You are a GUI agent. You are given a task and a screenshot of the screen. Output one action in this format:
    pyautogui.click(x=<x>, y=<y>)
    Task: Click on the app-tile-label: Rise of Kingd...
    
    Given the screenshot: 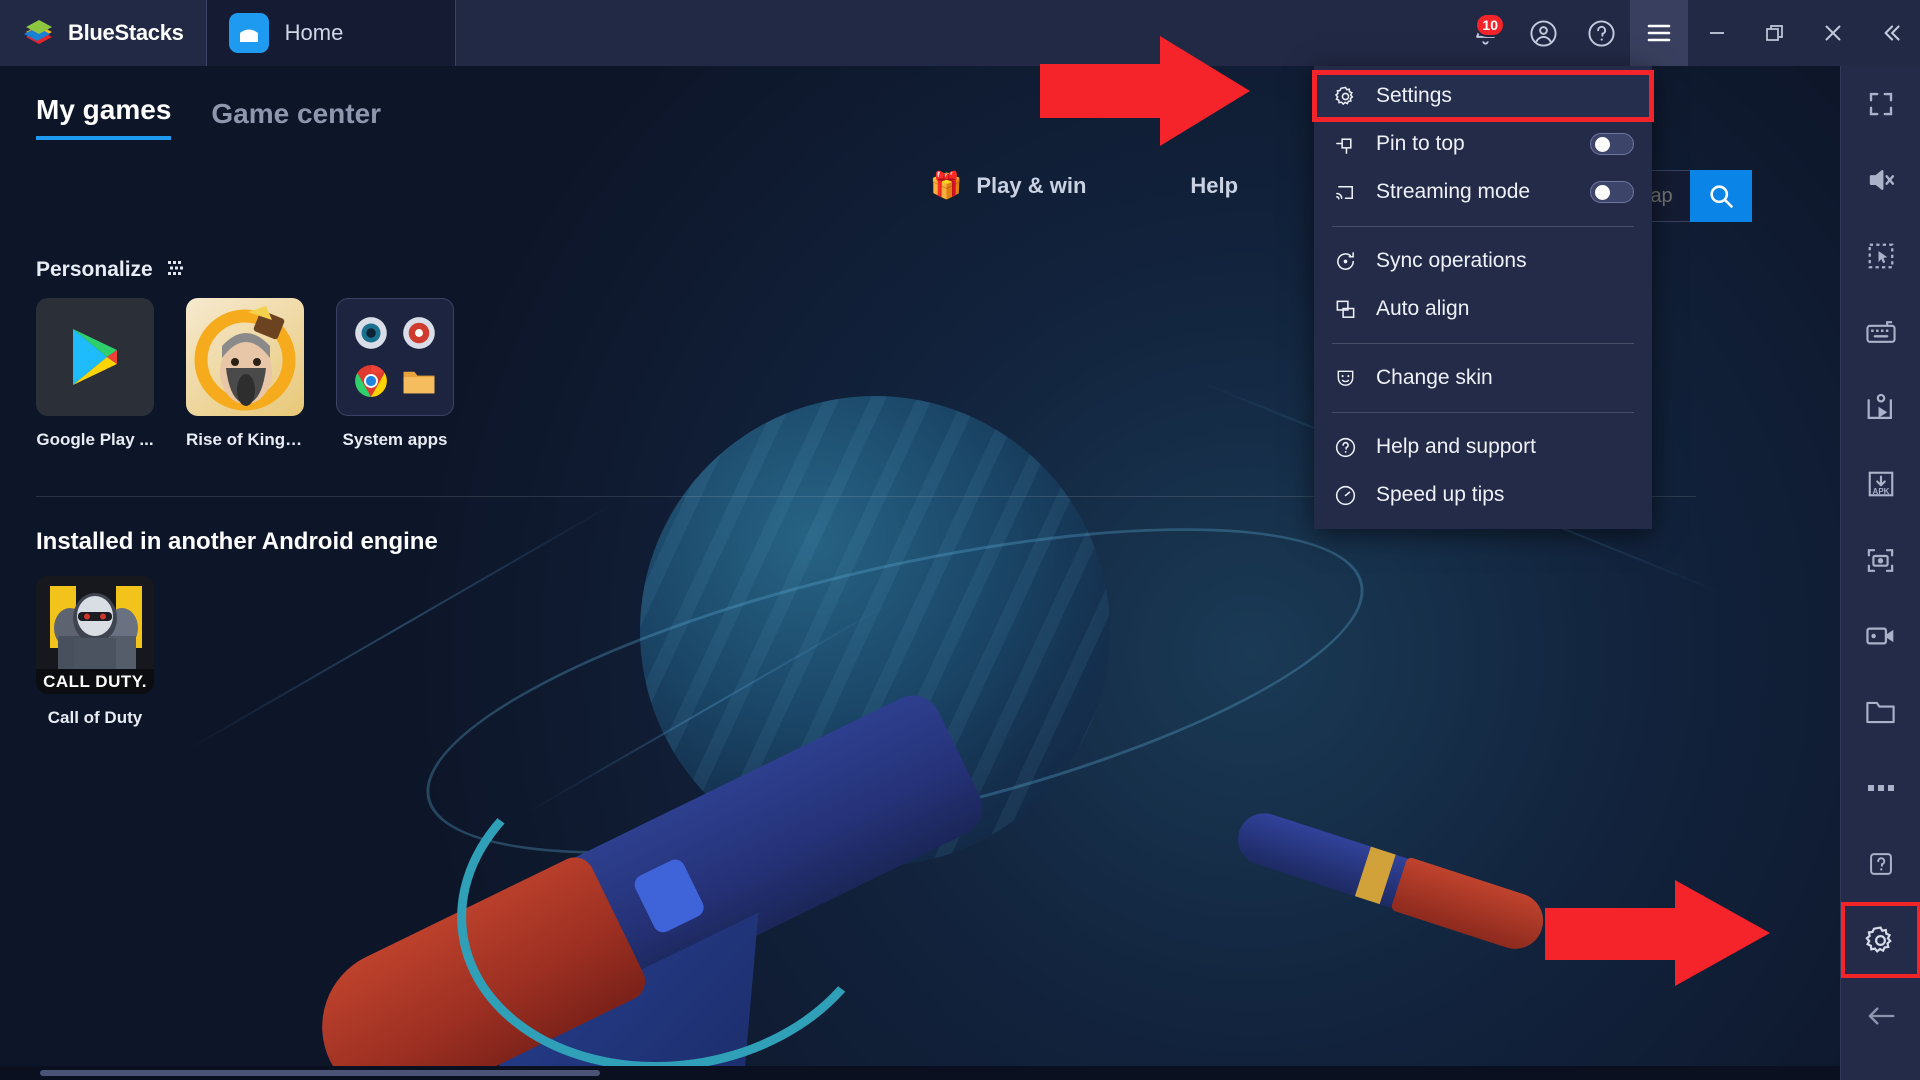 What is the action you would take?
    pyautogui.click(x=245, y=439)
    